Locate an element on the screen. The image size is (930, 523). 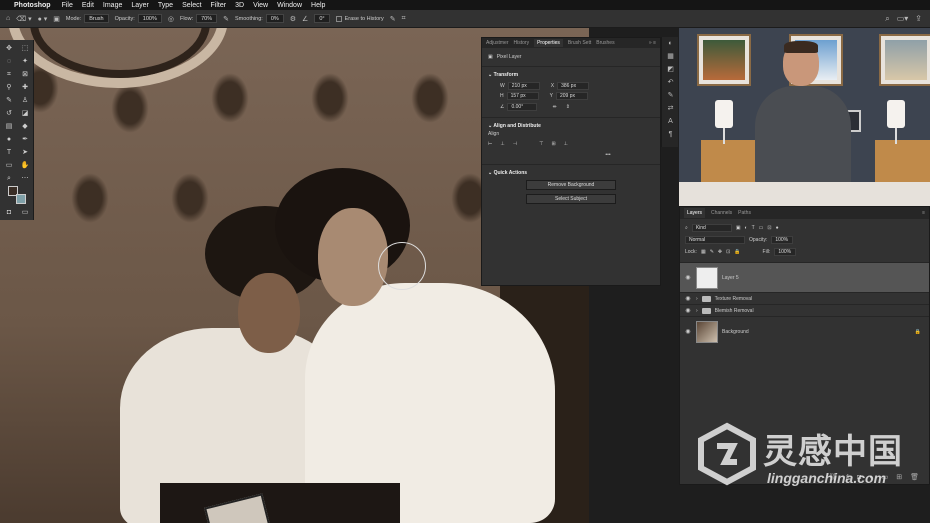
flow-input: 70% is located at coordinates (207, 18).